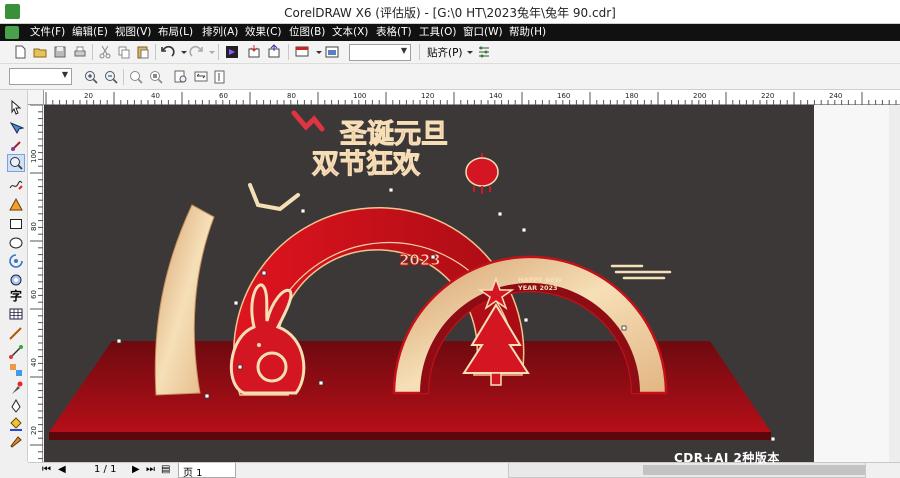 The height and width of the screenshot is (478, 900). What do you see at coordinates (484, 52) in the screenshot?
I see `options-icon` at bounding box center [484, 52].